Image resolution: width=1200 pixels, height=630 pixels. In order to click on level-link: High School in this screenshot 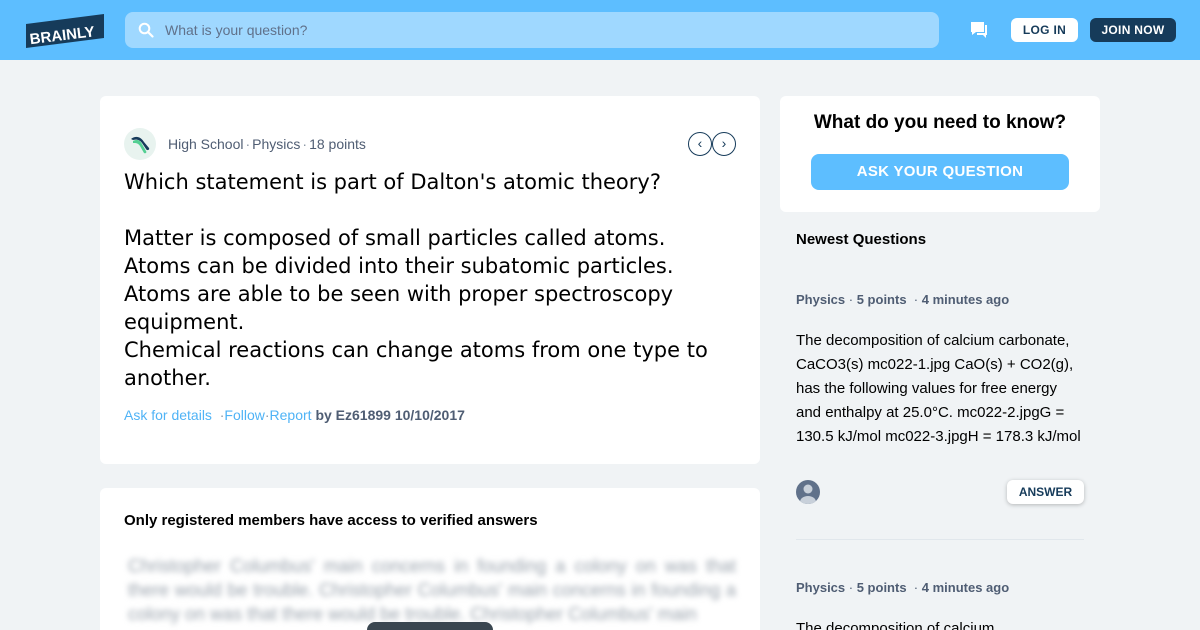, I will do `click(206, 144)`.